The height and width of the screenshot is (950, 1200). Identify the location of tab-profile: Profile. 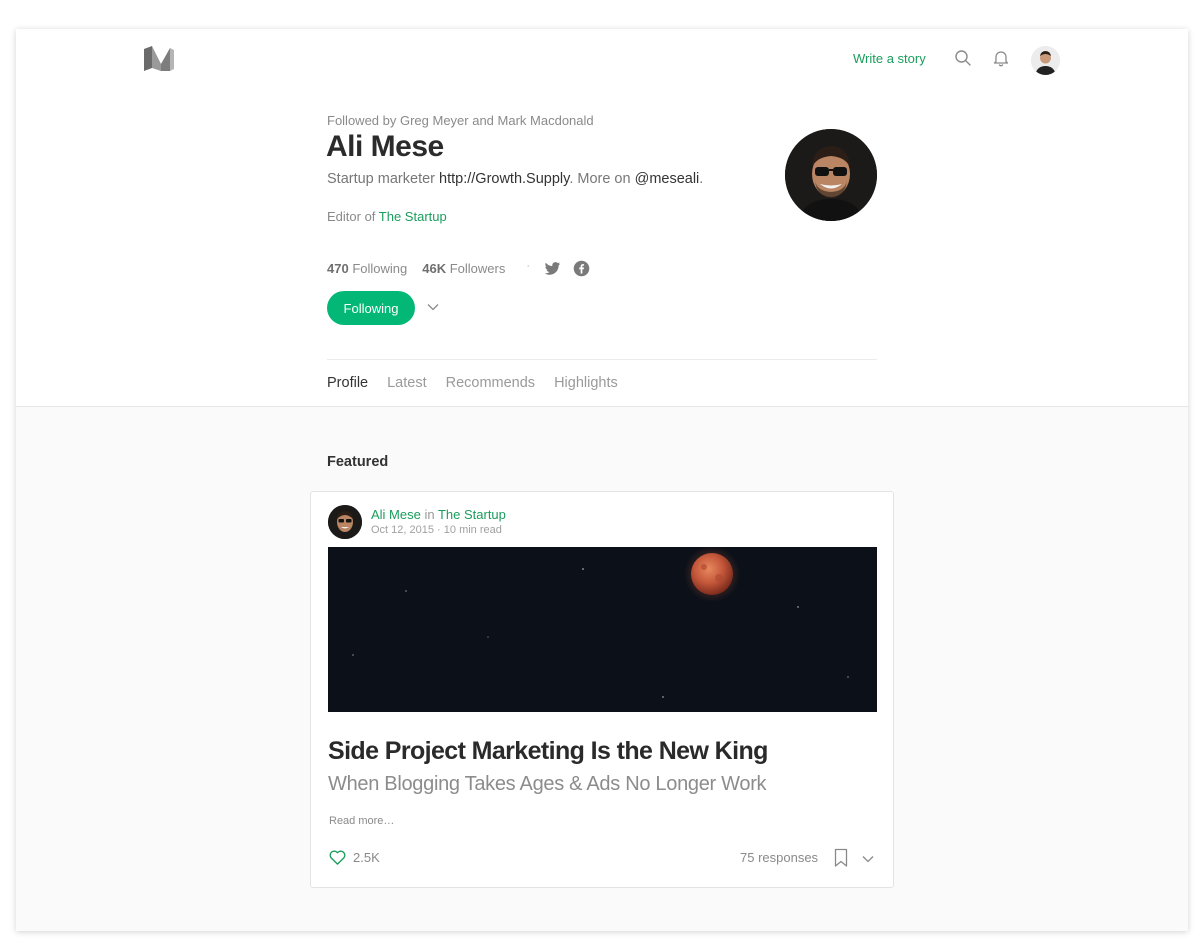
(347, 383).